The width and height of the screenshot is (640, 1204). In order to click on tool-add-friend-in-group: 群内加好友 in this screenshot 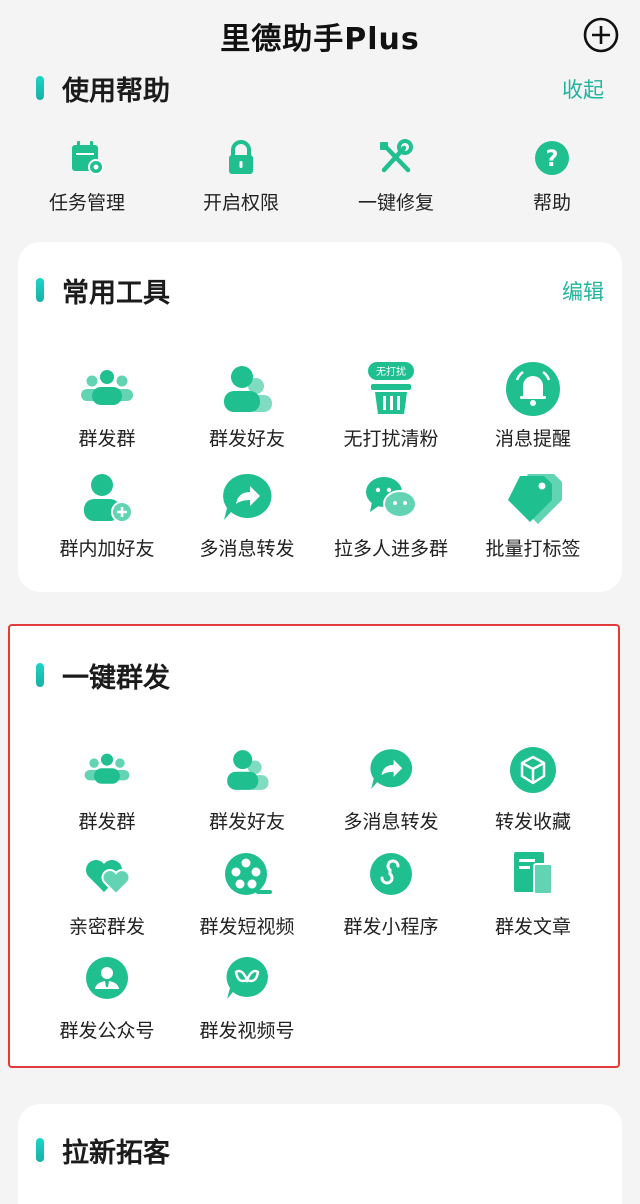, I will do `click(107, 515)`.